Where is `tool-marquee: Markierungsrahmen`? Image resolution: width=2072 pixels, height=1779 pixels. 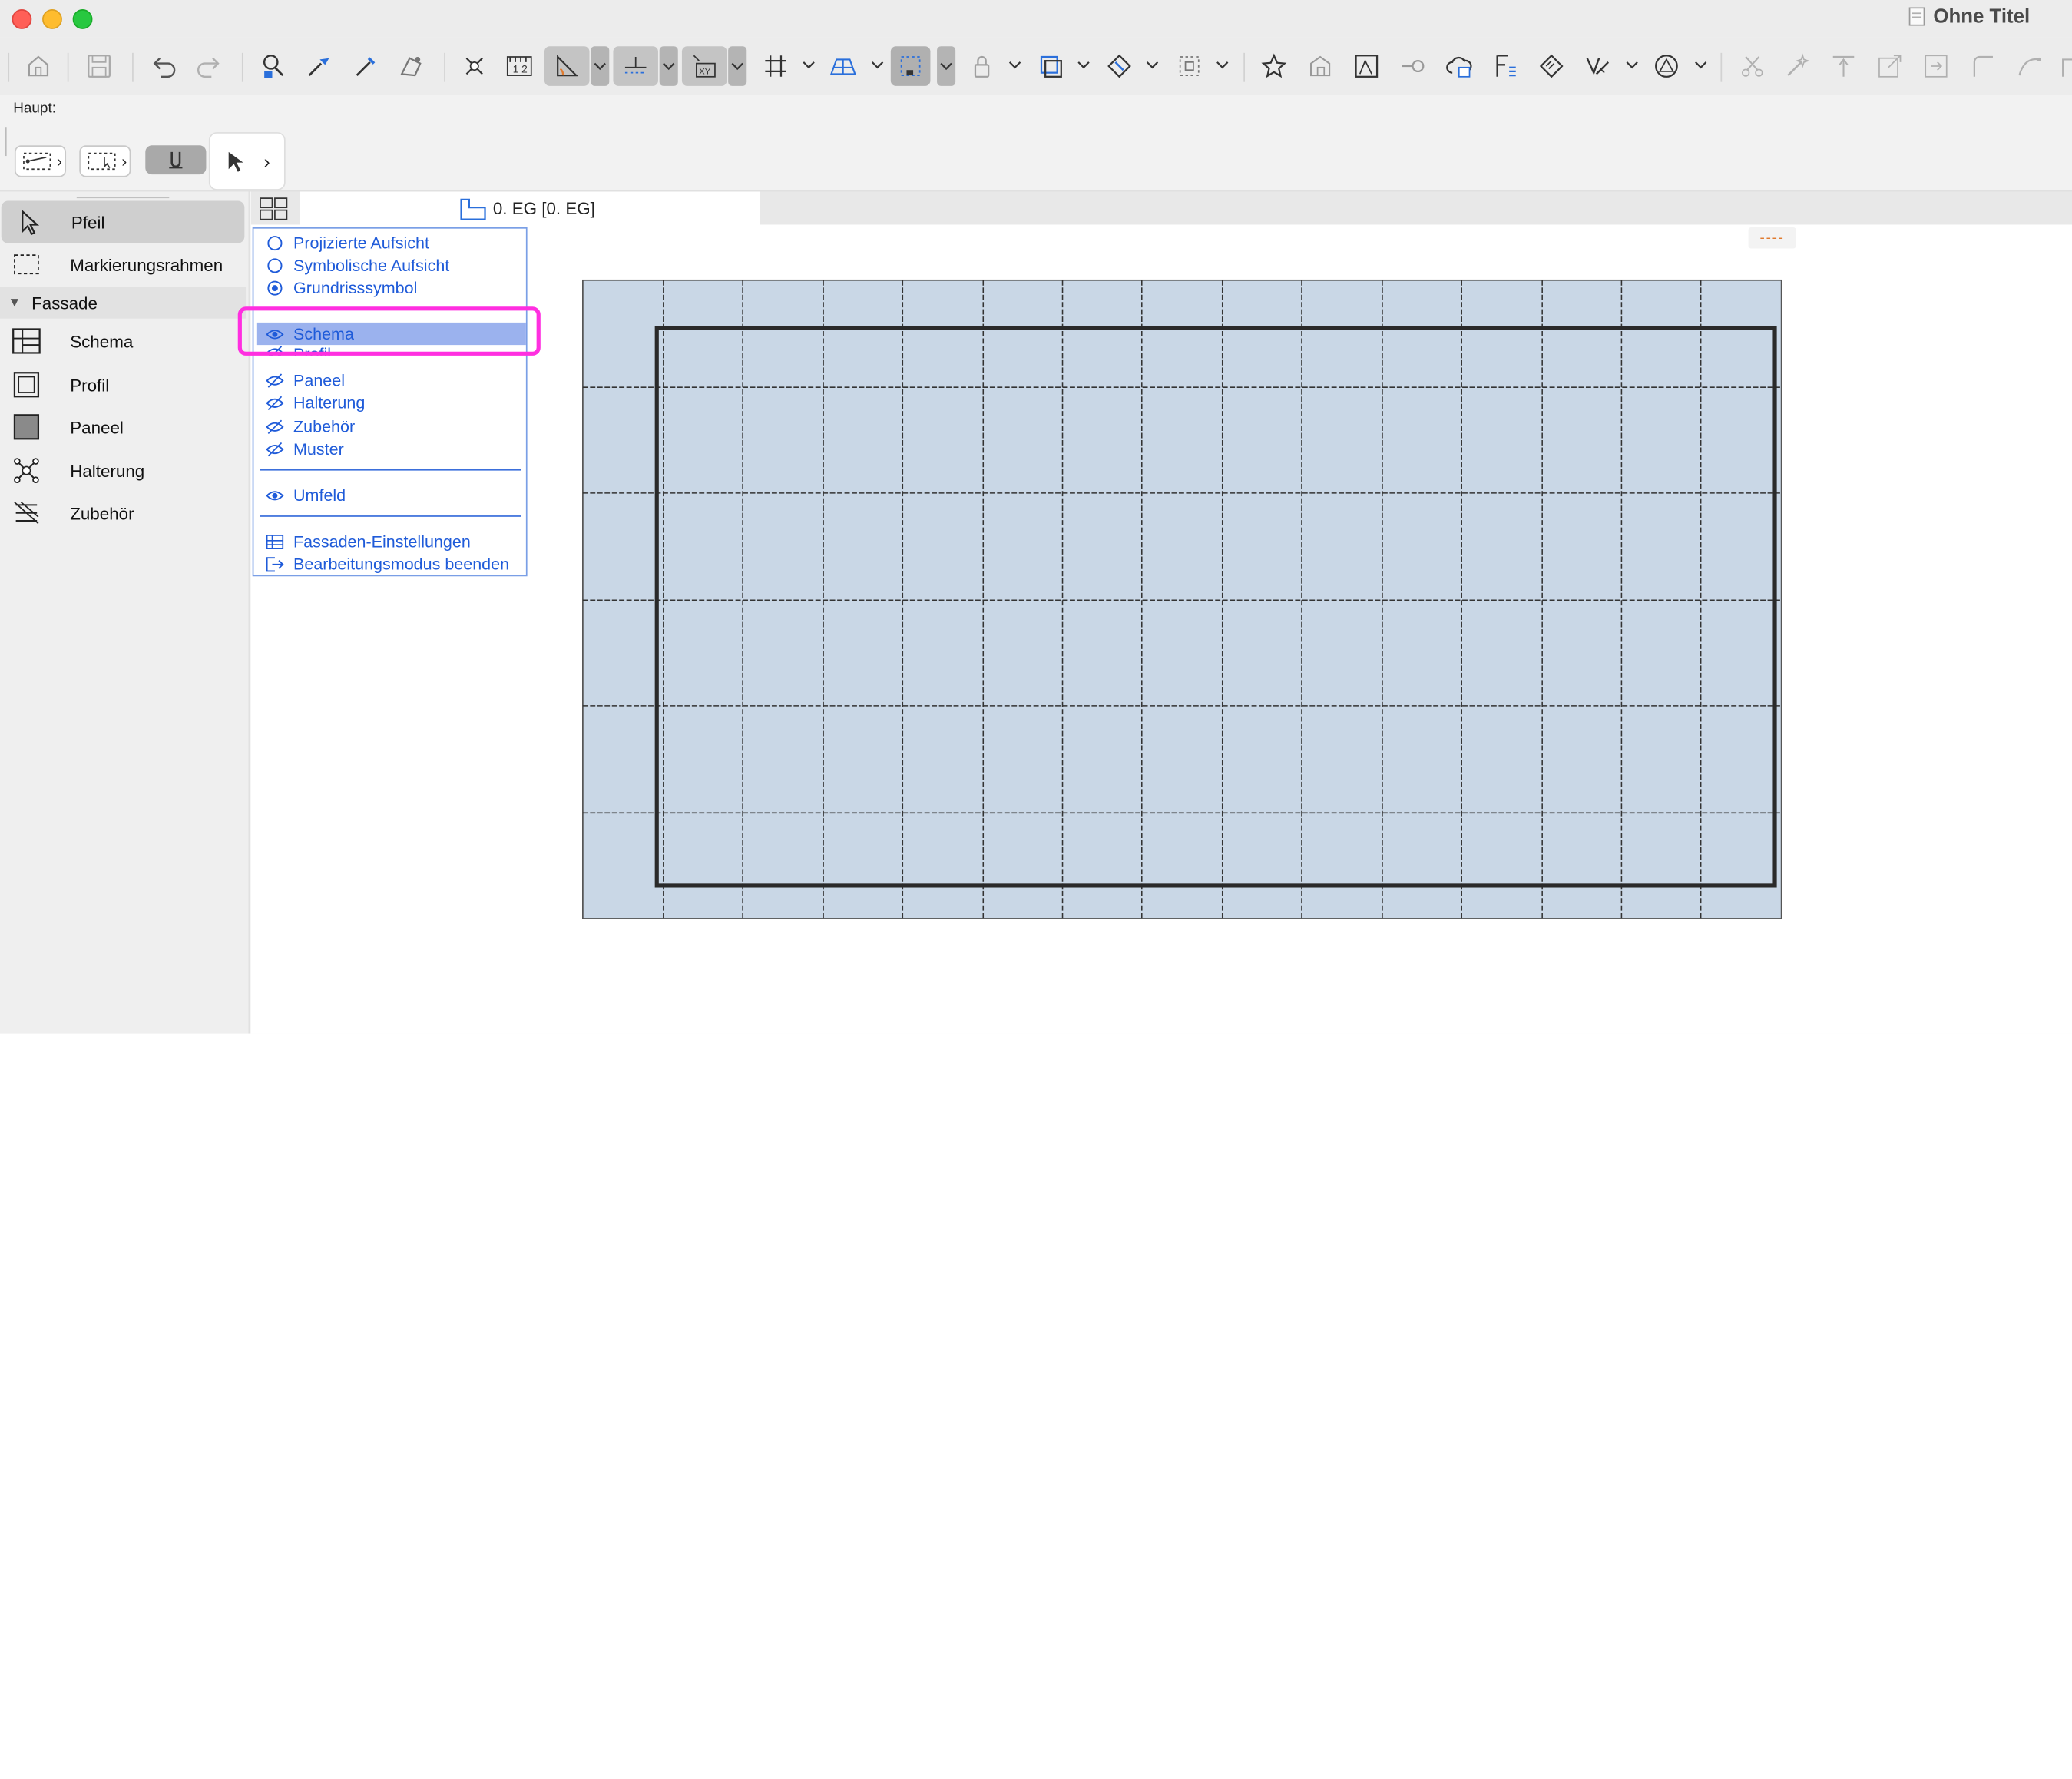 tool-marquee: Markierungsrahmen is located at coordinates (123, 264).